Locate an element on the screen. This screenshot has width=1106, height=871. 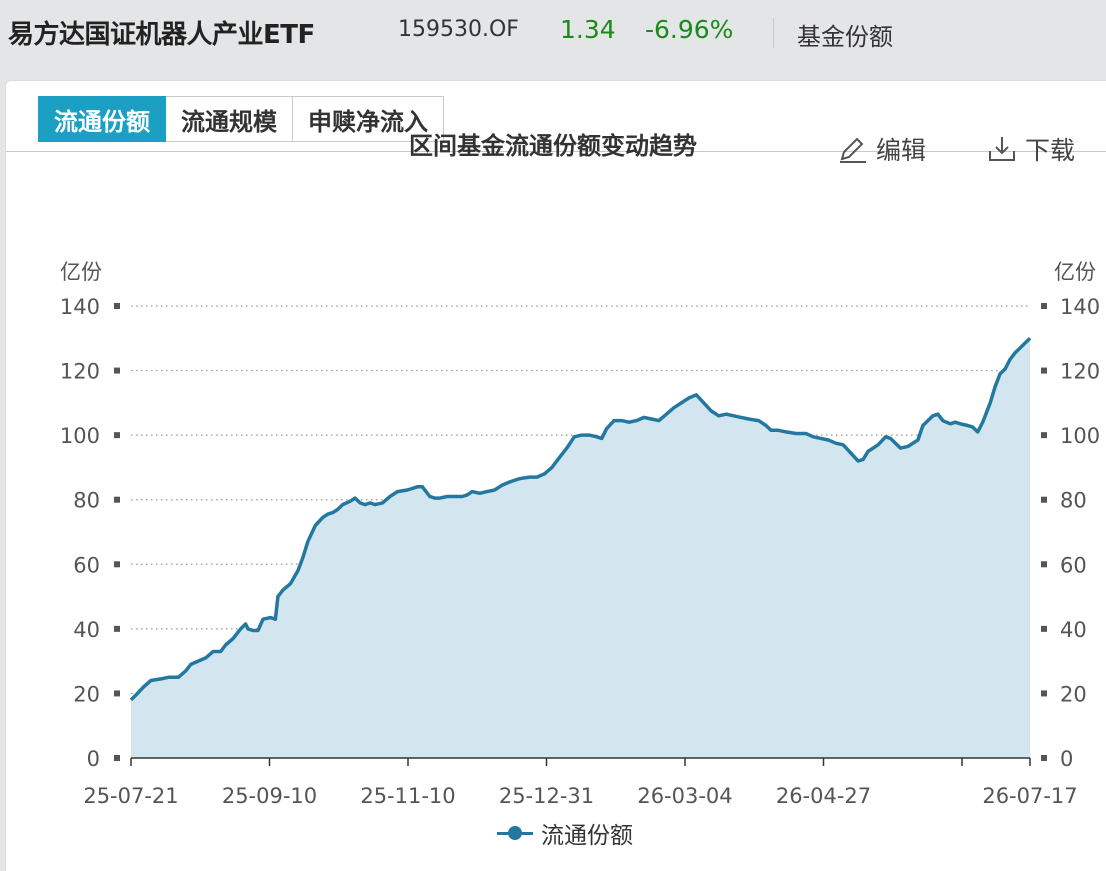
x-tick-label: 26-04-27 is located at coordinates (823, 796).